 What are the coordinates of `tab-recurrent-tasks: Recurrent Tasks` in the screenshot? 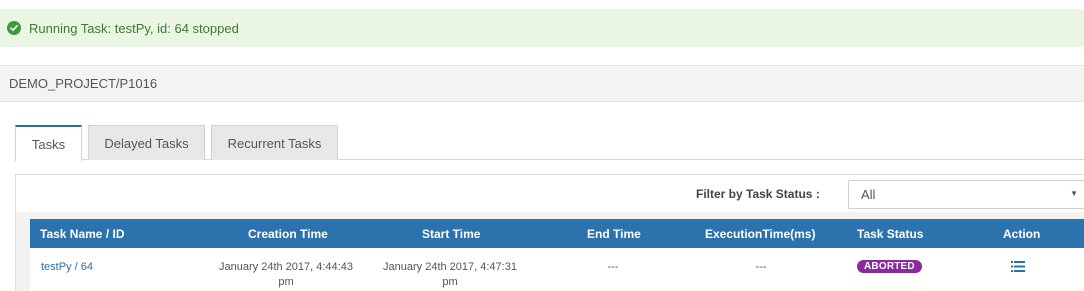 It's located at (274, 142).